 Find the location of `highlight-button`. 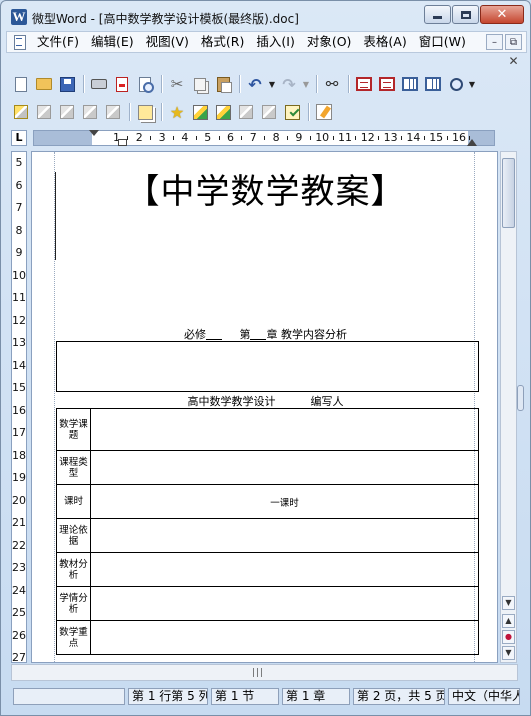

highlight-button is located at coordinates (21, 112).